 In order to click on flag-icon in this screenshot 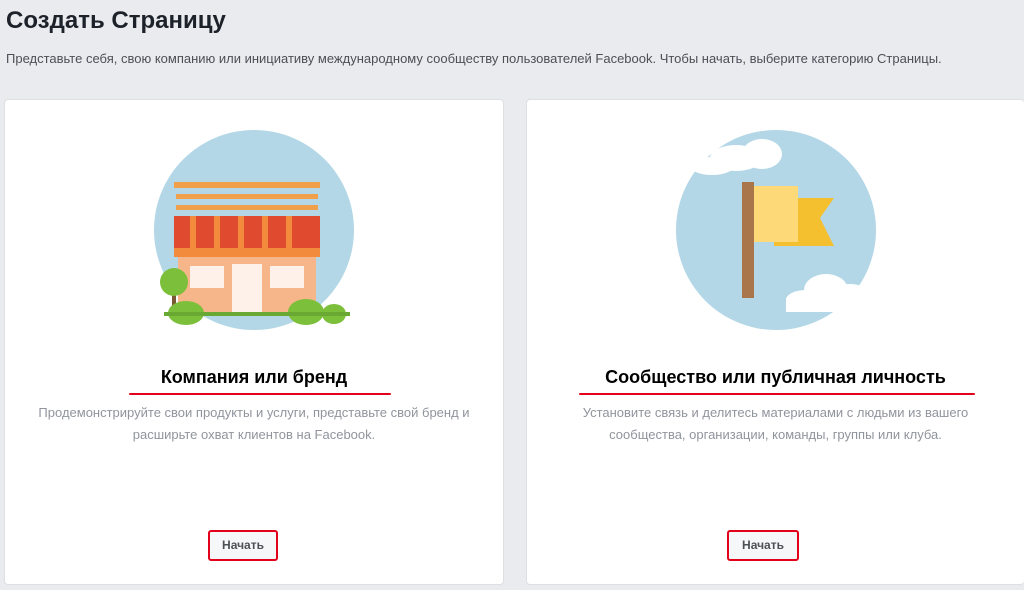, I will do `click(779, 230)`.